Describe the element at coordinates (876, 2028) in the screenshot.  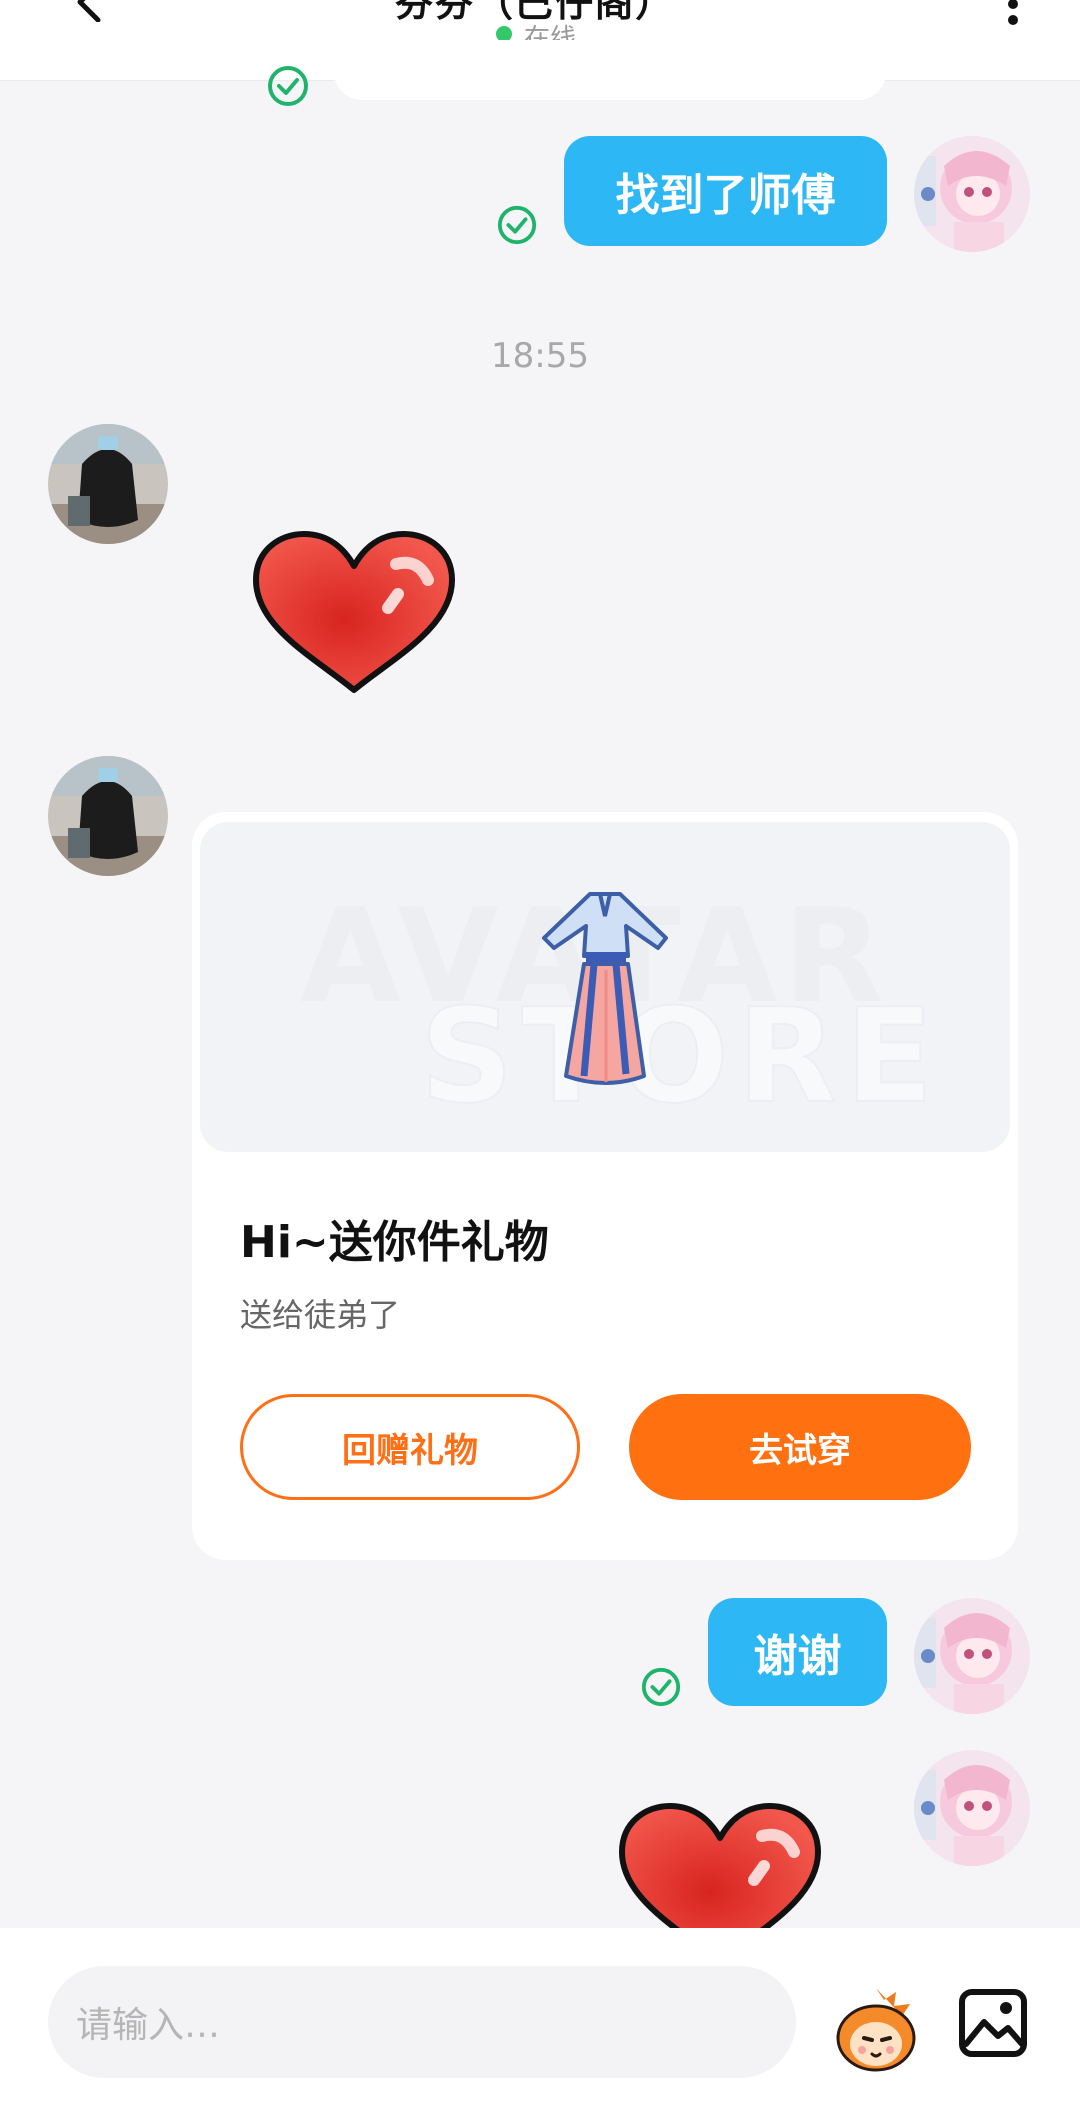
I see `mascot-emoji-icon` at that location.